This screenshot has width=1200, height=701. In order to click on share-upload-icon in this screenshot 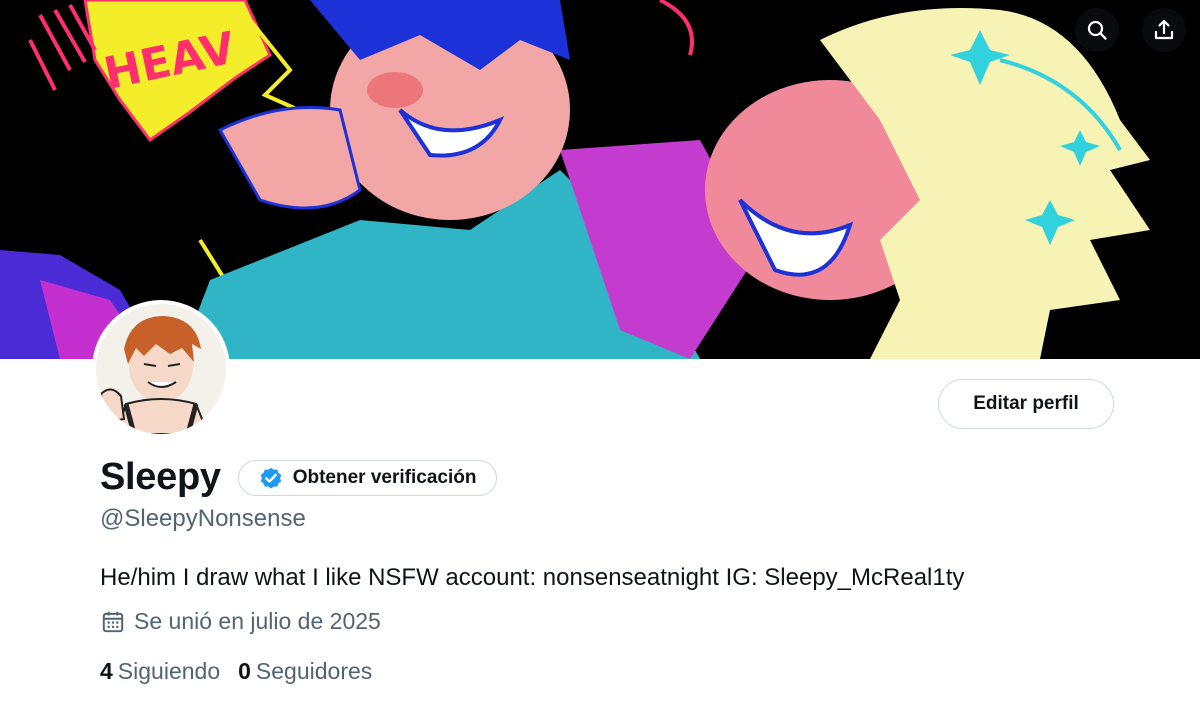, I will do `click(1164, 29)`.